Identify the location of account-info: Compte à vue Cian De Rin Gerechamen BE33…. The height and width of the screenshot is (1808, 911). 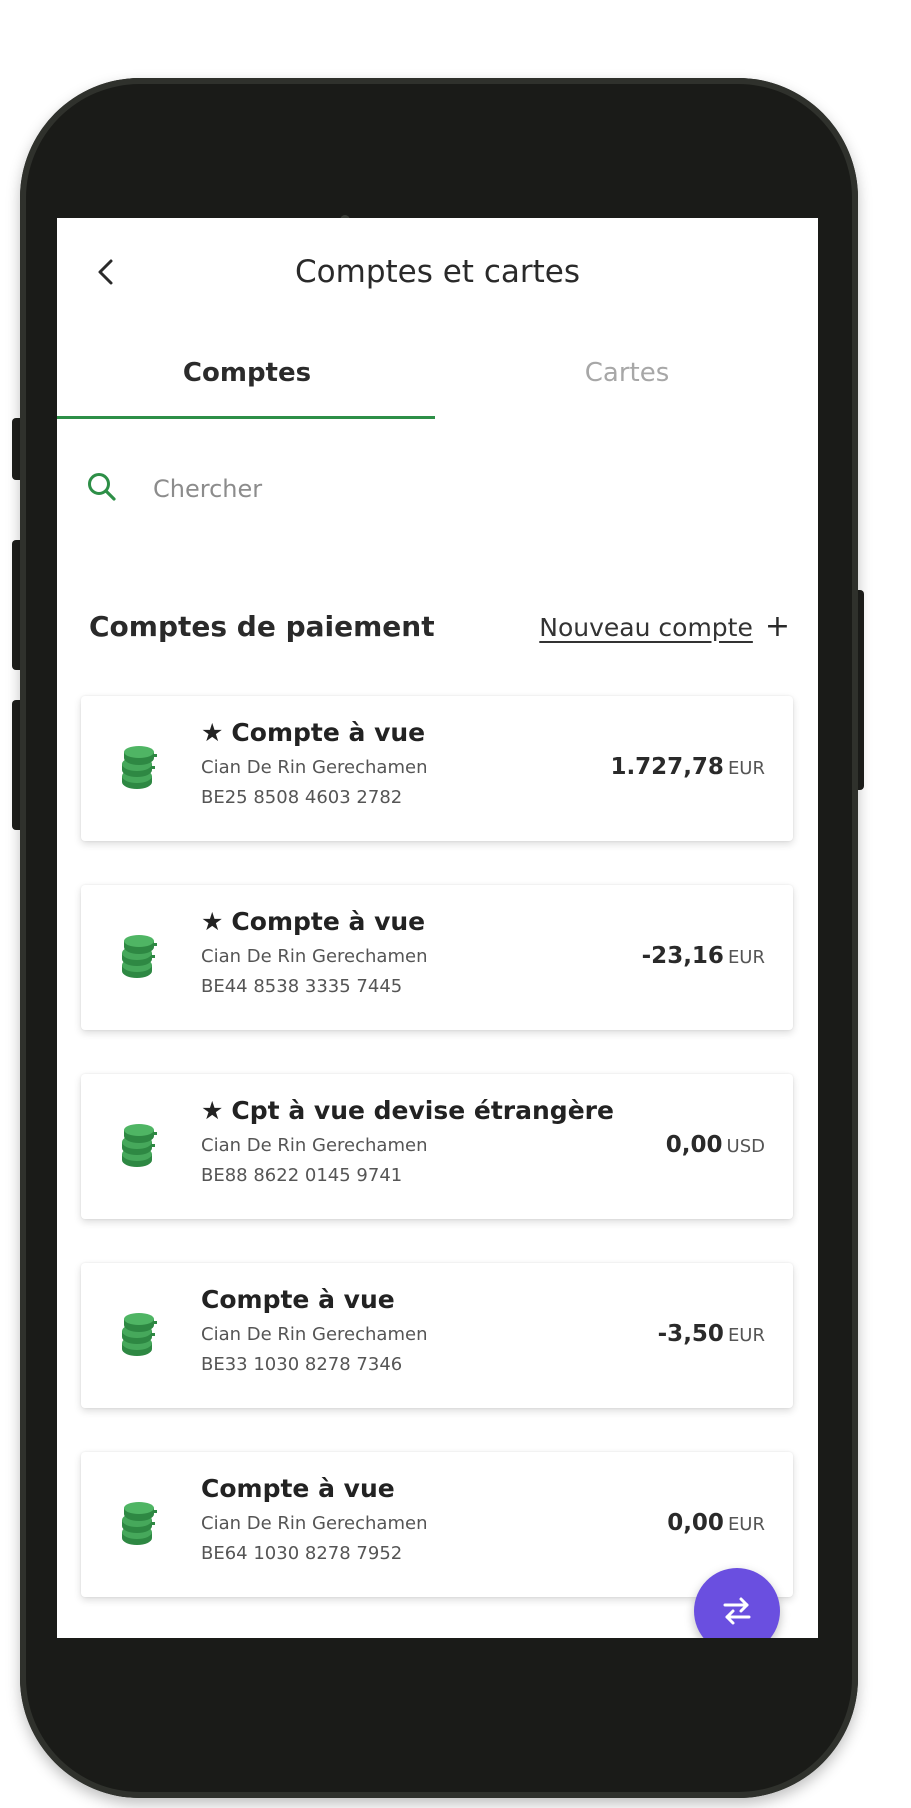
(314, 1332).